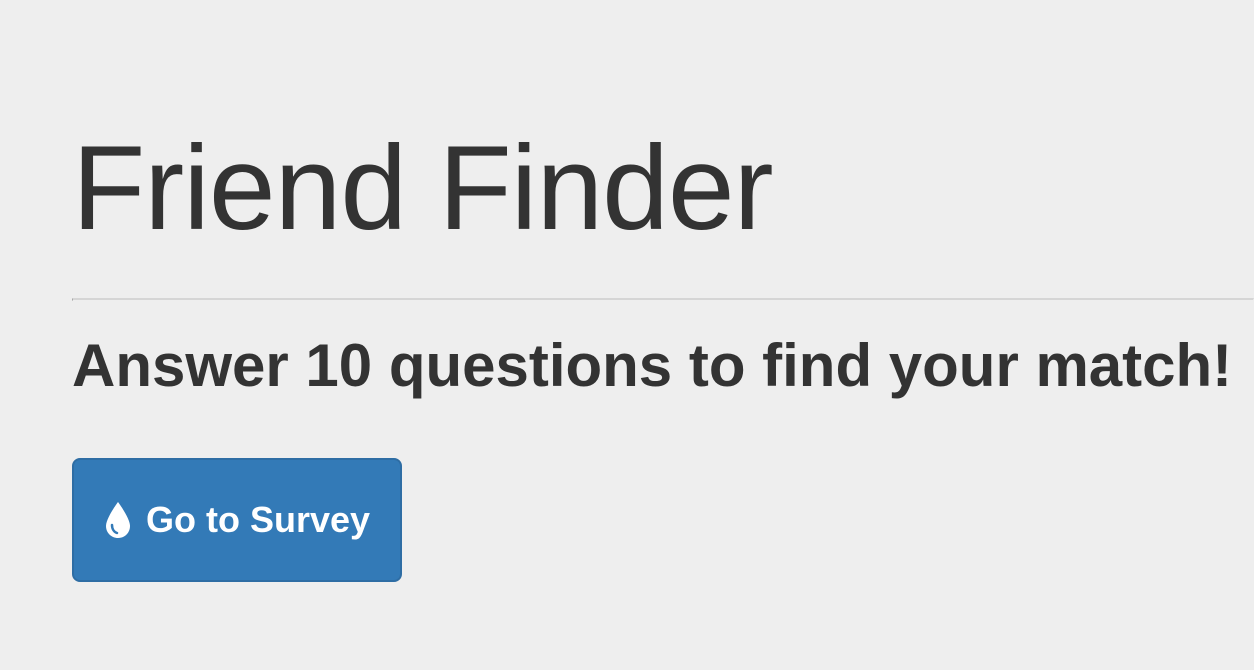 This screenshot has height=670, width=1254. What do you see at coordinates (423, 188) in the screenshot?
I see `page-title: Friend Finder` at bounding box center [423, 188].